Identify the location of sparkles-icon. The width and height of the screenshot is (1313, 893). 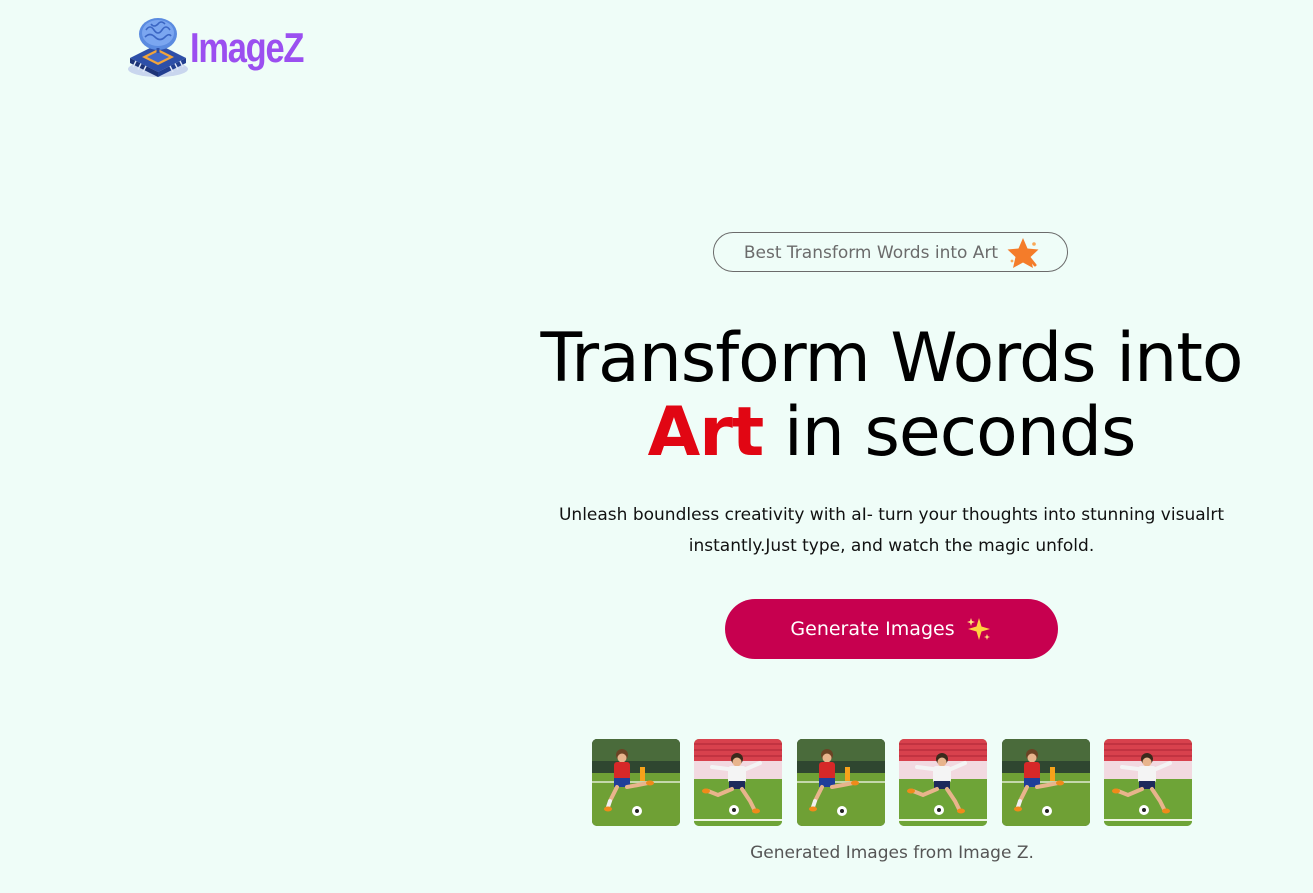
(978, 629).